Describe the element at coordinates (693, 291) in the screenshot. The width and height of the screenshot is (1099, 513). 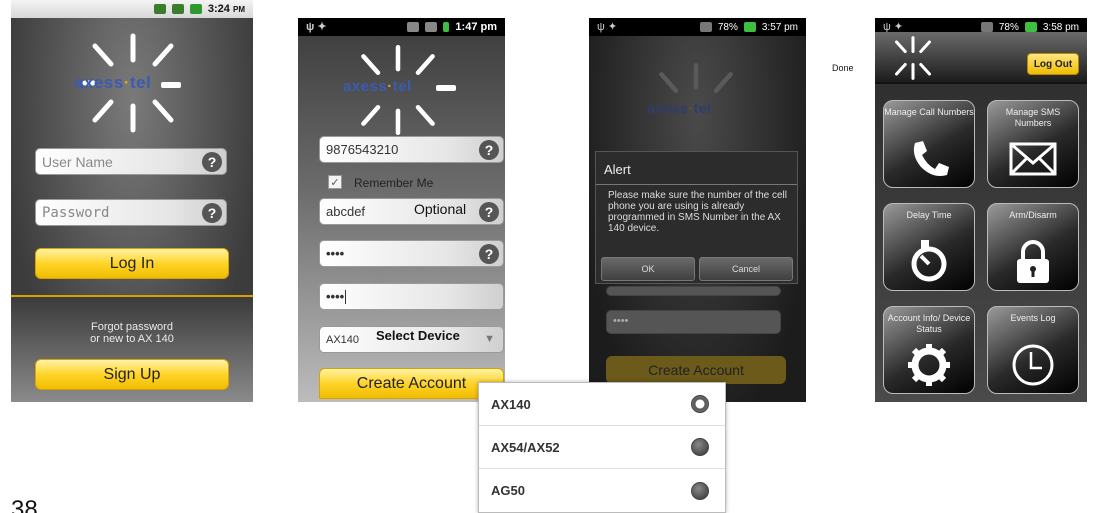
I see `dimmed-field` at that location.